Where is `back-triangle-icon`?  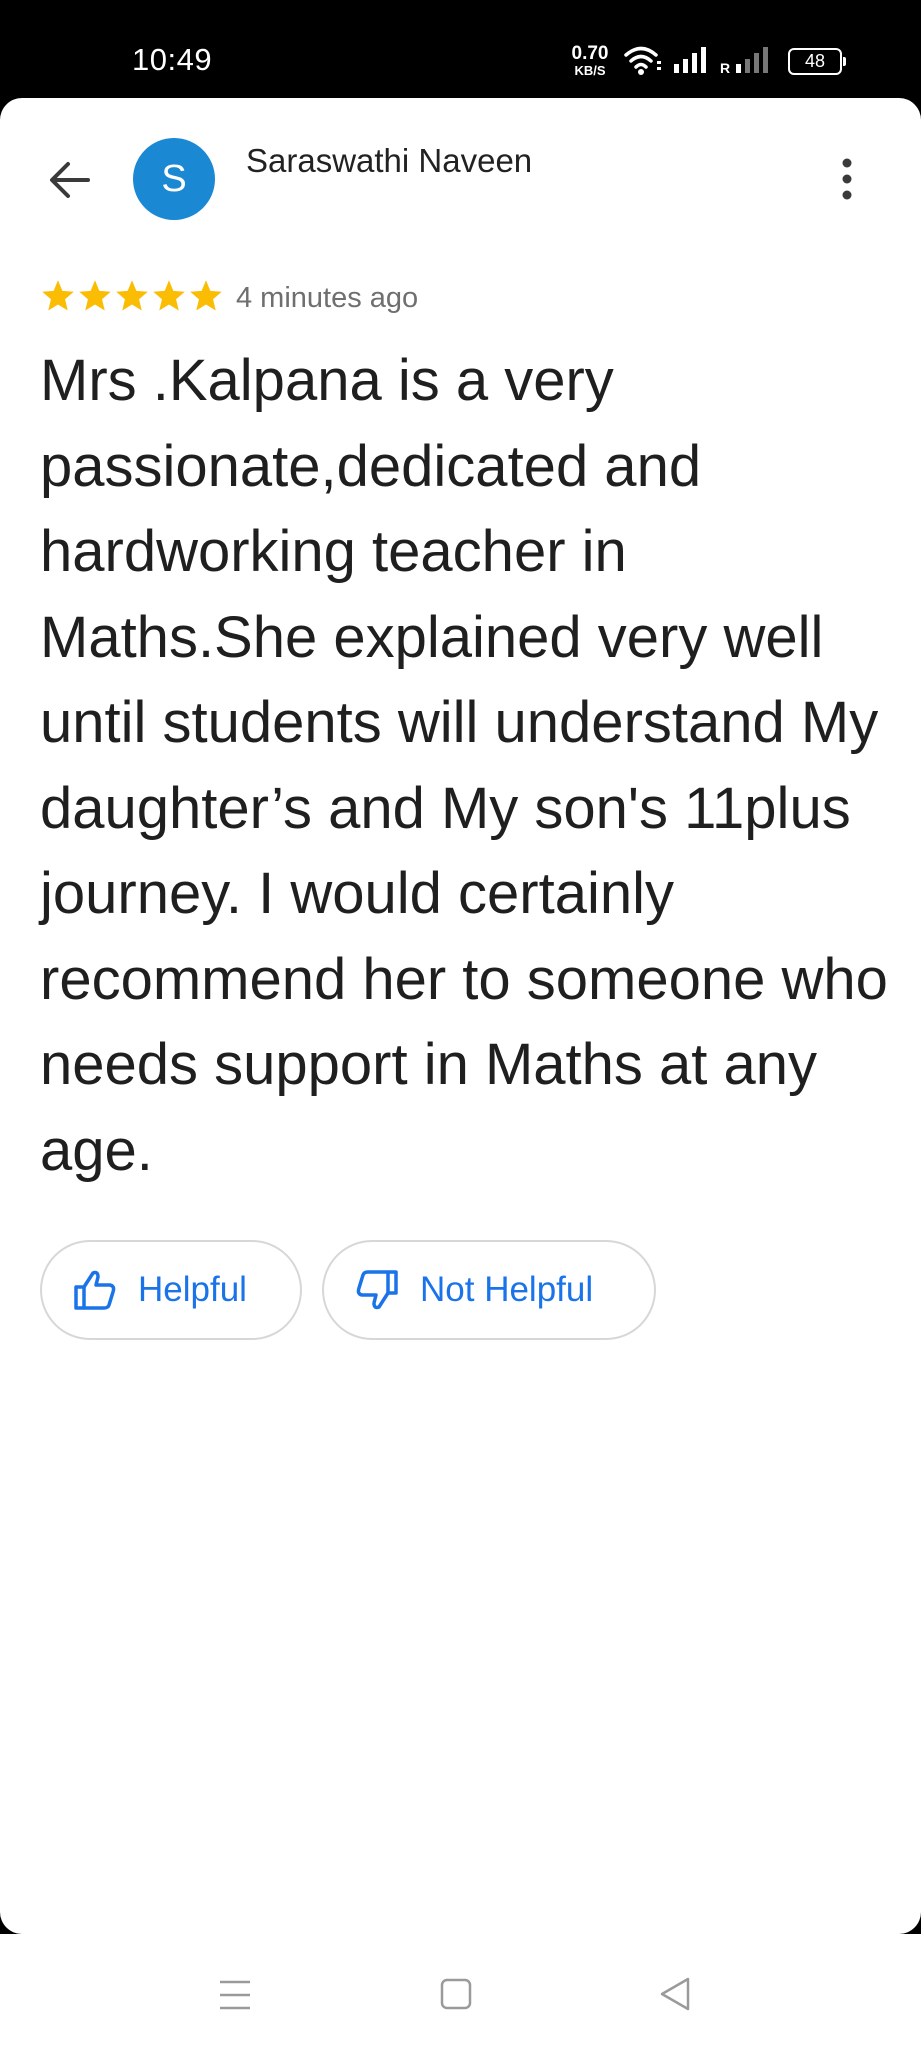 back-triangle-icon is located at coordinates (675, 1994).